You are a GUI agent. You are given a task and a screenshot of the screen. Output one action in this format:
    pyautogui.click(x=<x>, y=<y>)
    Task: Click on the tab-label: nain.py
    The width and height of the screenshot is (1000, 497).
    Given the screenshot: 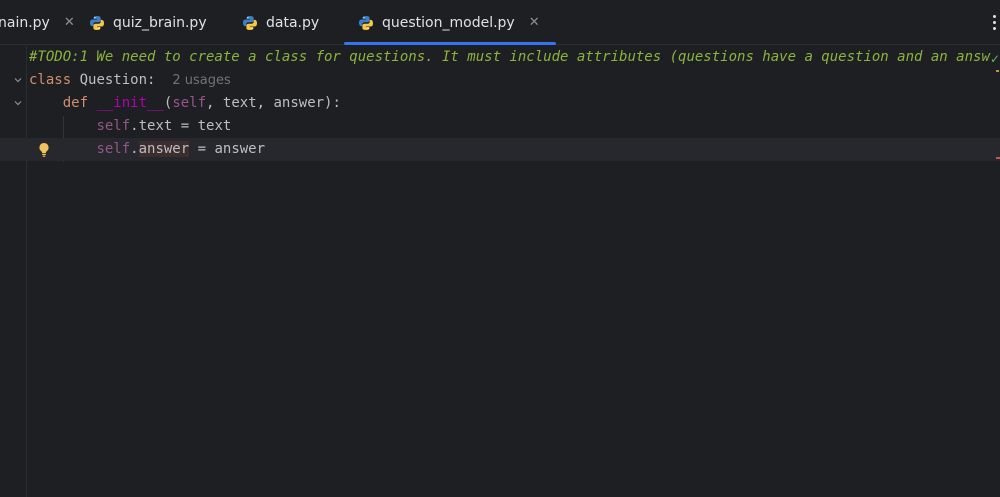 What is the action you would take?
    pyautogui.click(x=25, y=22)
    